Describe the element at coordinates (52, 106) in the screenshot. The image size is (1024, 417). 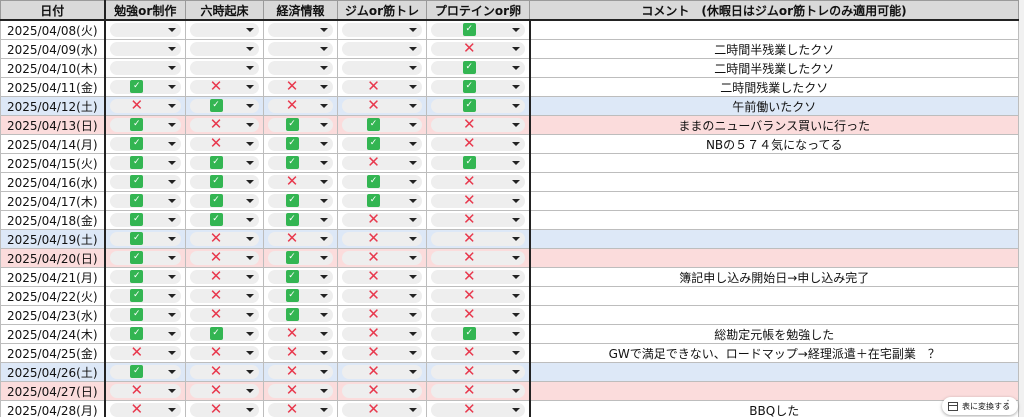
I see `date-cell: 2025/04/12(土)` at that location.